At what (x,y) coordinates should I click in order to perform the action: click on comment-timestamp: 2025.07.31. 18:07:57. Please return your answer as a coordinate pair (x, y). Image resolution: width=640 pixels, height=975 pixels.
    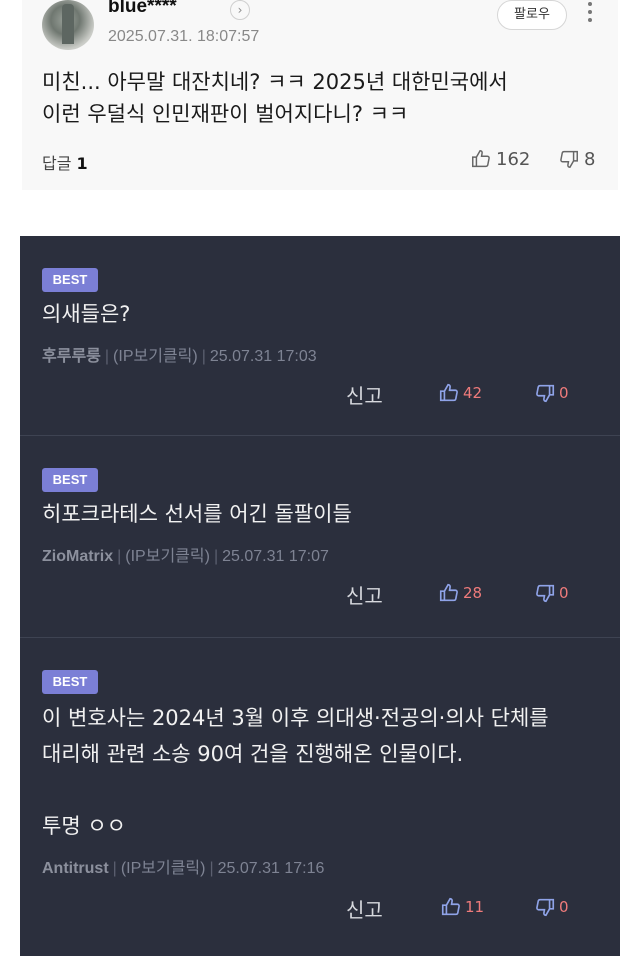
    Looking at the image, I should click on (184, 36).